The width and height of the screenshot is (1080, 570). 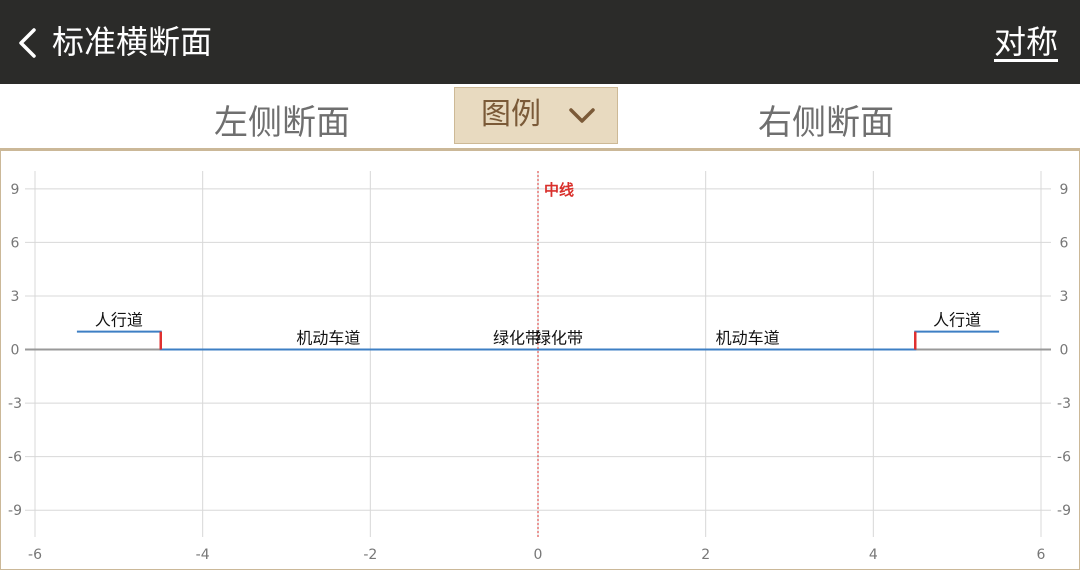 What do you see at coordinates (15, 351) in the screenshot?
I see `y-tick-label-left: 0` at bounding box center [15, 351].